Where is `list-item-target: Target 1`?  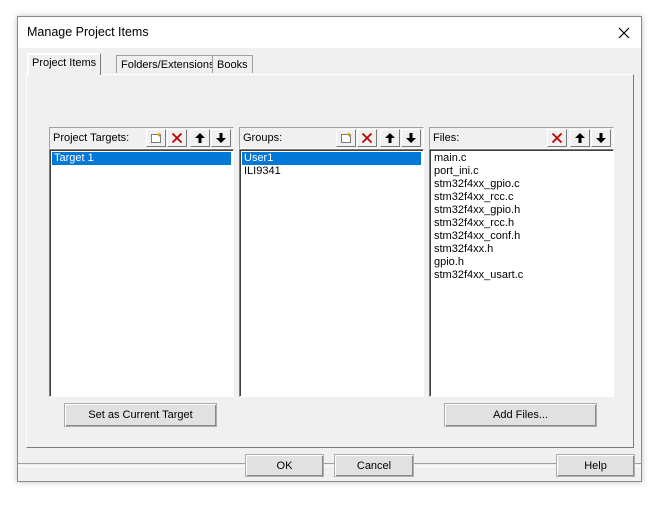
list-item-target: Target 1 is located at coordinates (141, 158).